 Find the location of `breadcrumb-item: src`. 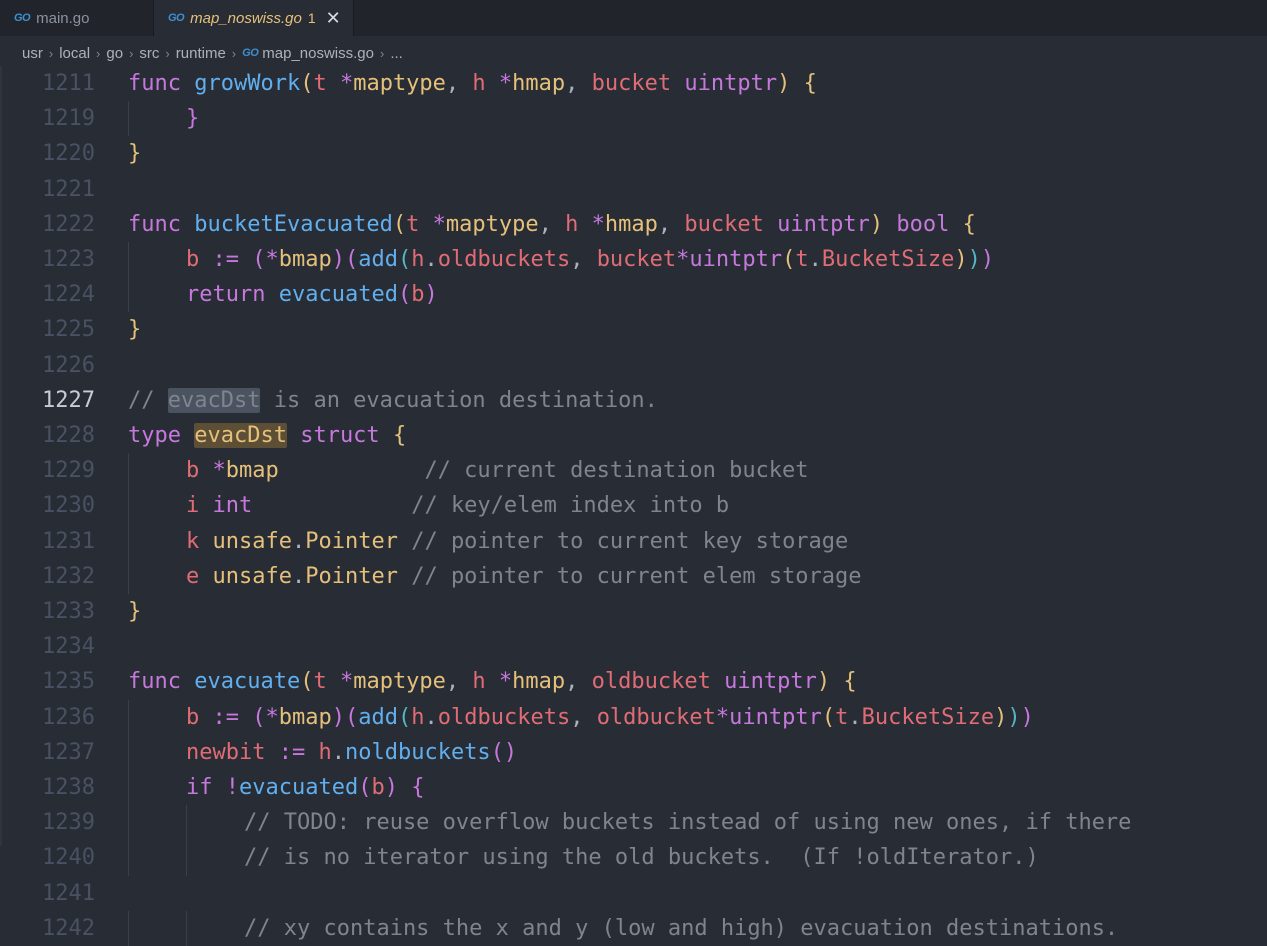

breadcrumb-item: src is located at coordinates (149, 53).